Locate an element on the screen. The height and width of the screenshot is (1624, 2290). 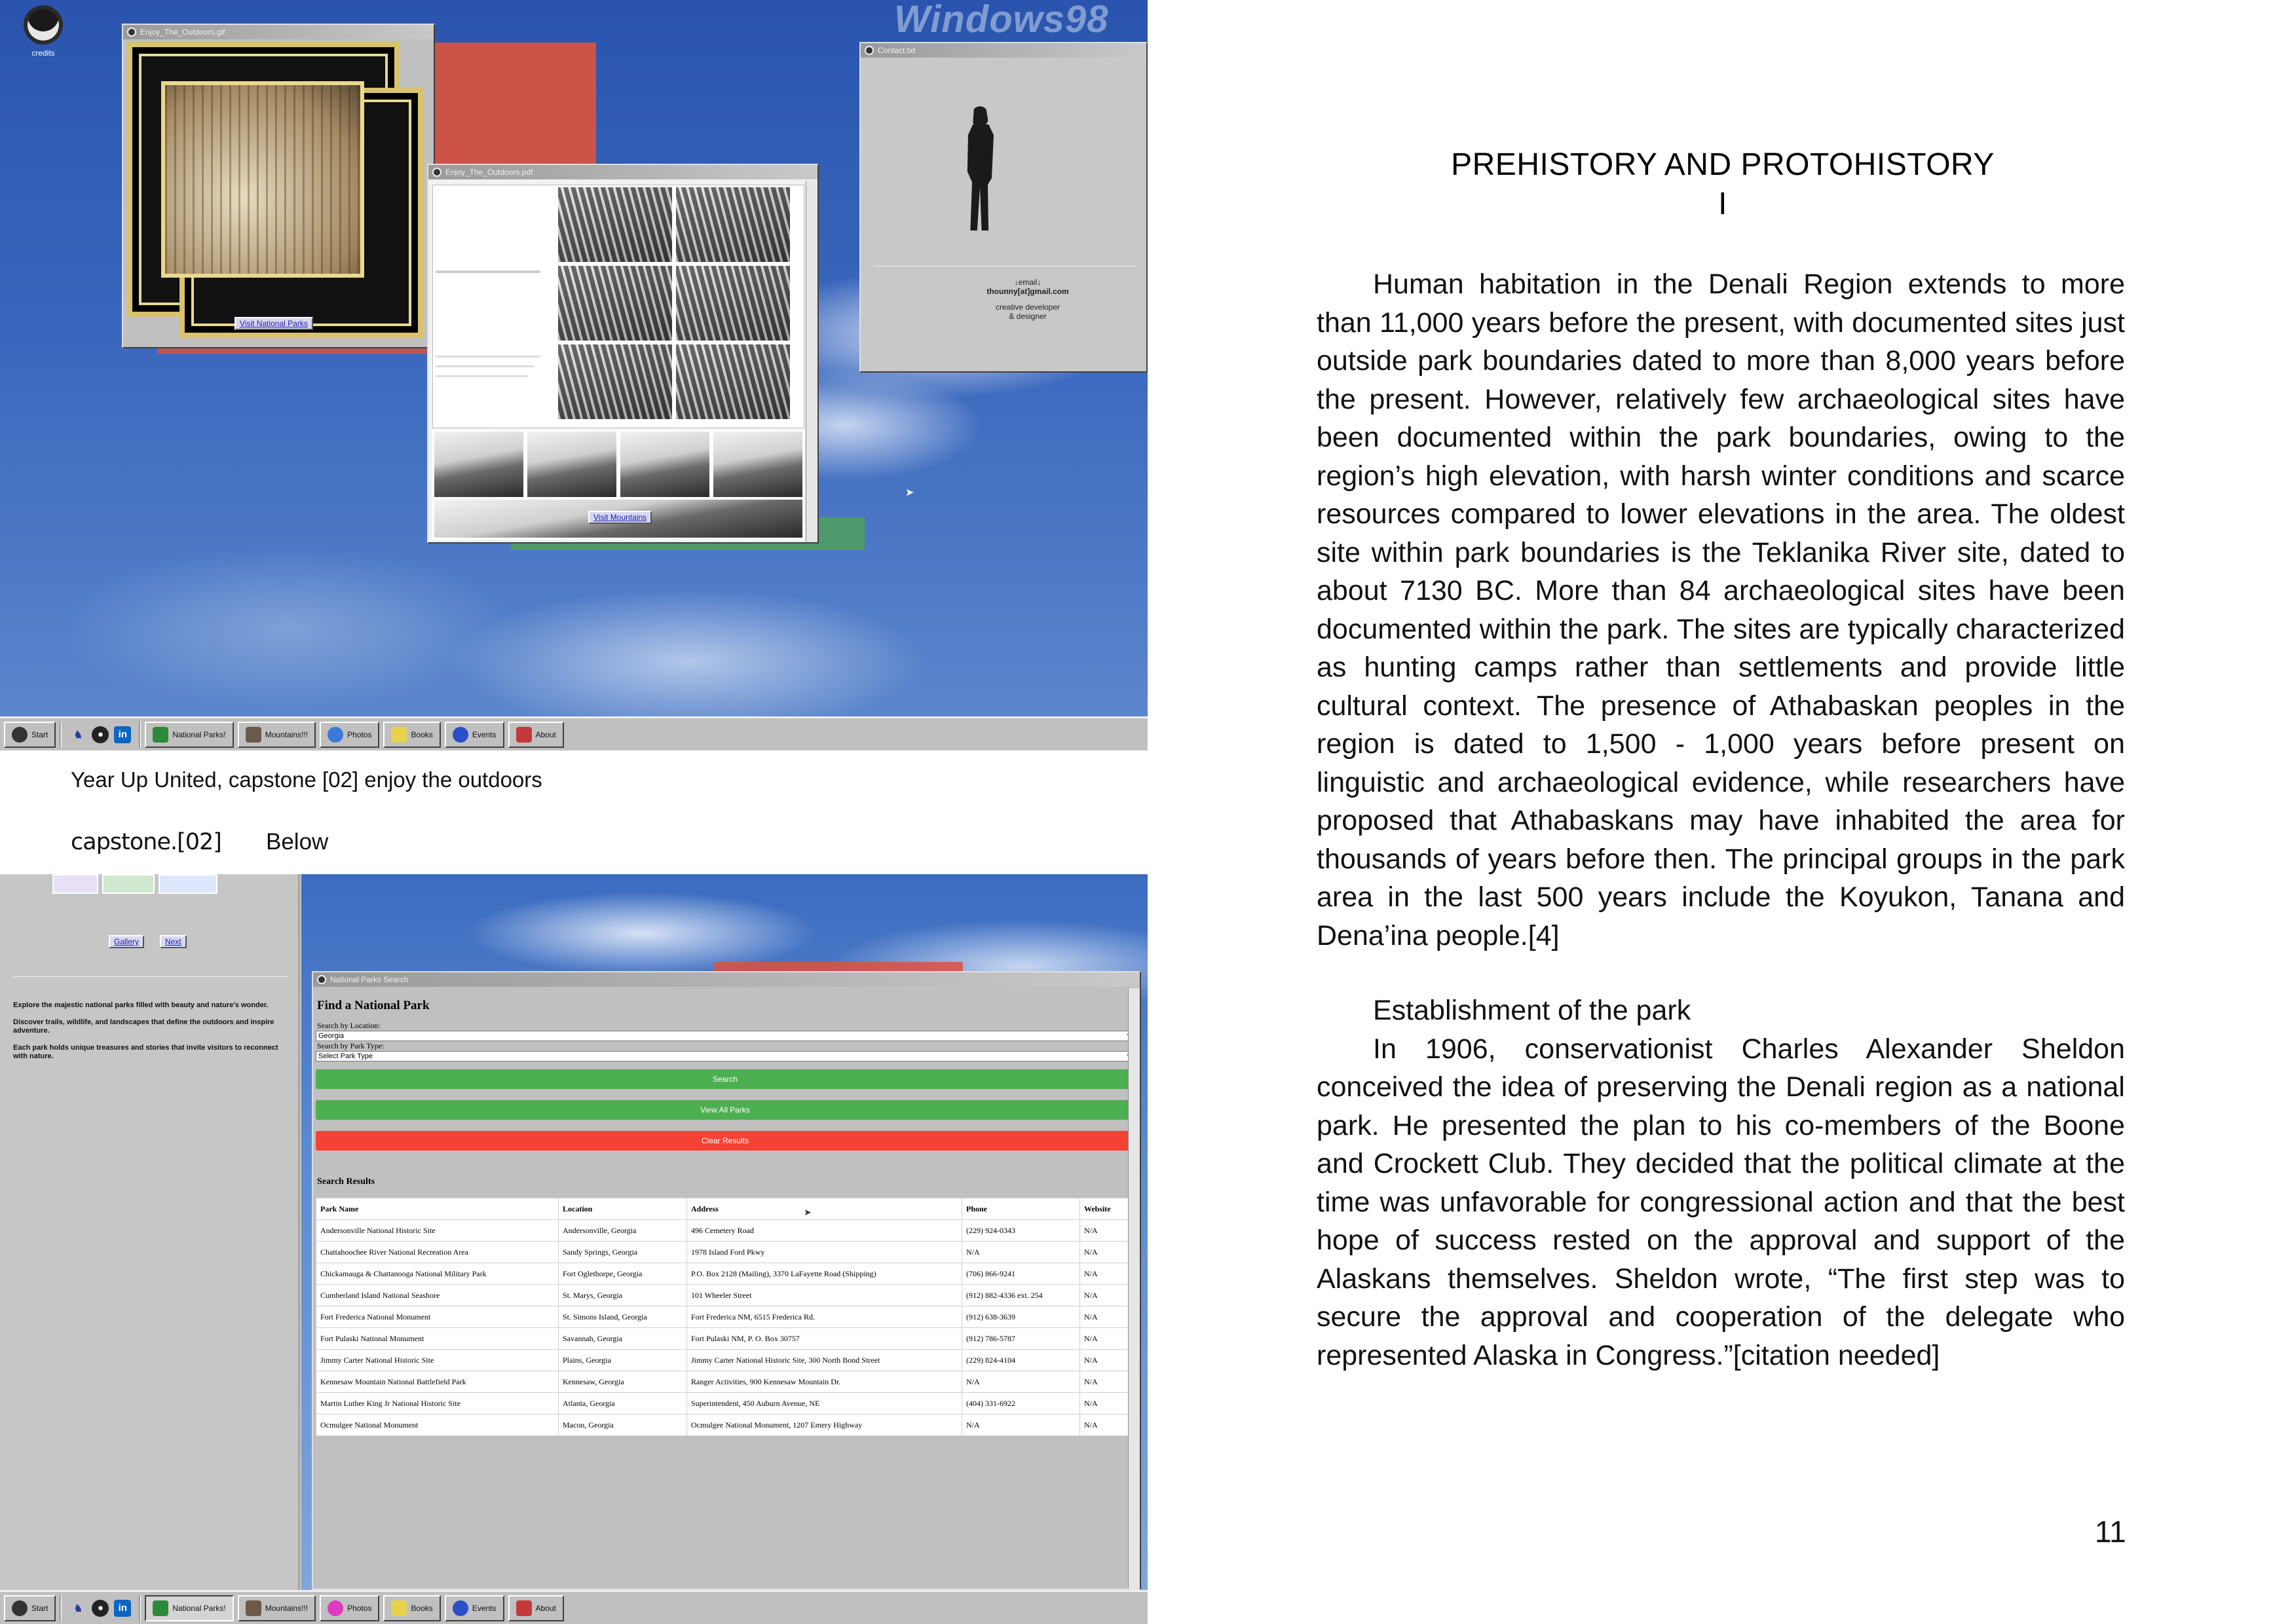
table-cell: (404) 331-6922 is located at coordinates (1021, 1403).